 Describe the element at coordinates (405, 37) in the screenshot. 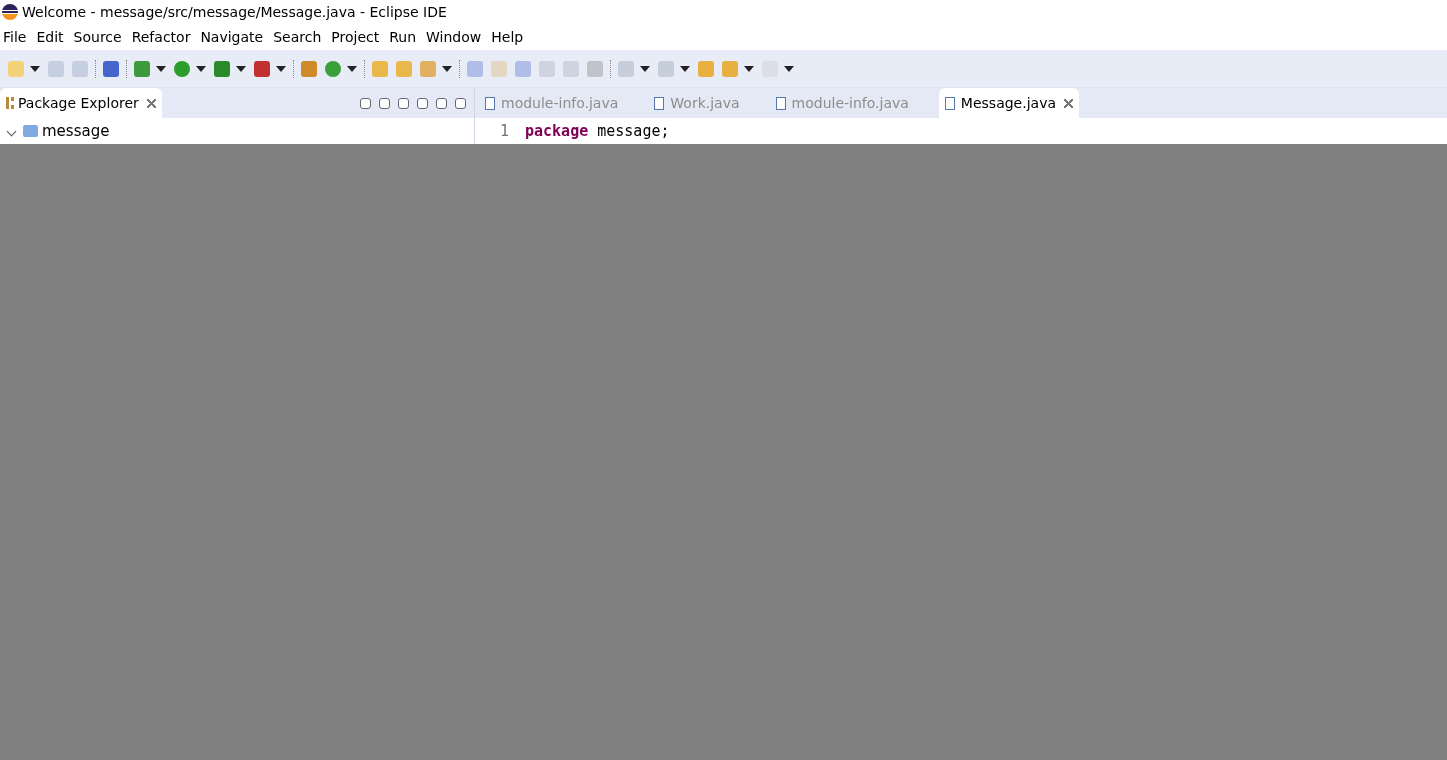

I see `menu-item: Run` at that location.